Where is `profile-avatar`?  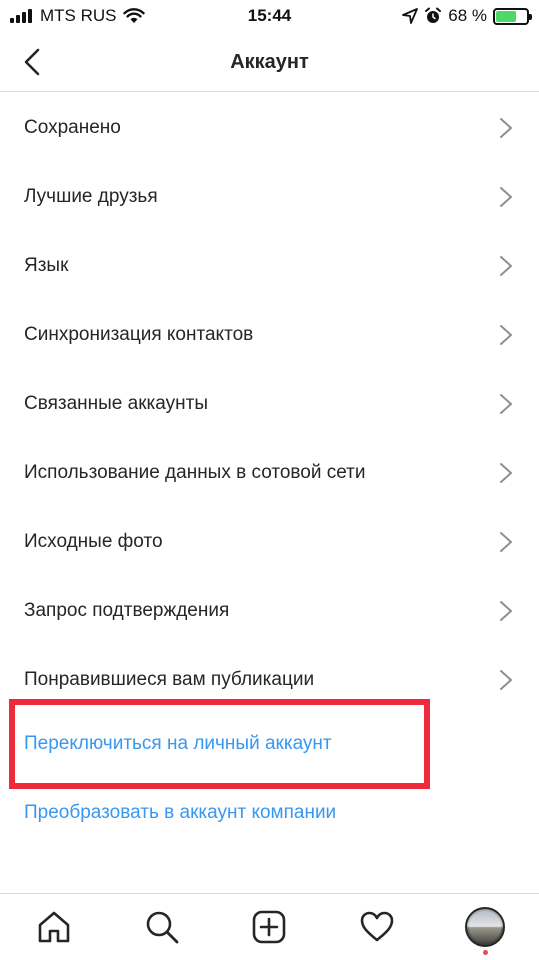
profile-avatar is located at coordinates (485, 927).